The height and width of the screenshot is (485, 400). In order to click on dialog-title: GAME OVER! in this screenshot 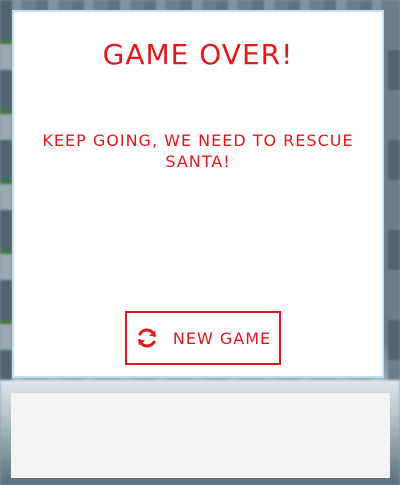, I will do `click(198, 54)`.